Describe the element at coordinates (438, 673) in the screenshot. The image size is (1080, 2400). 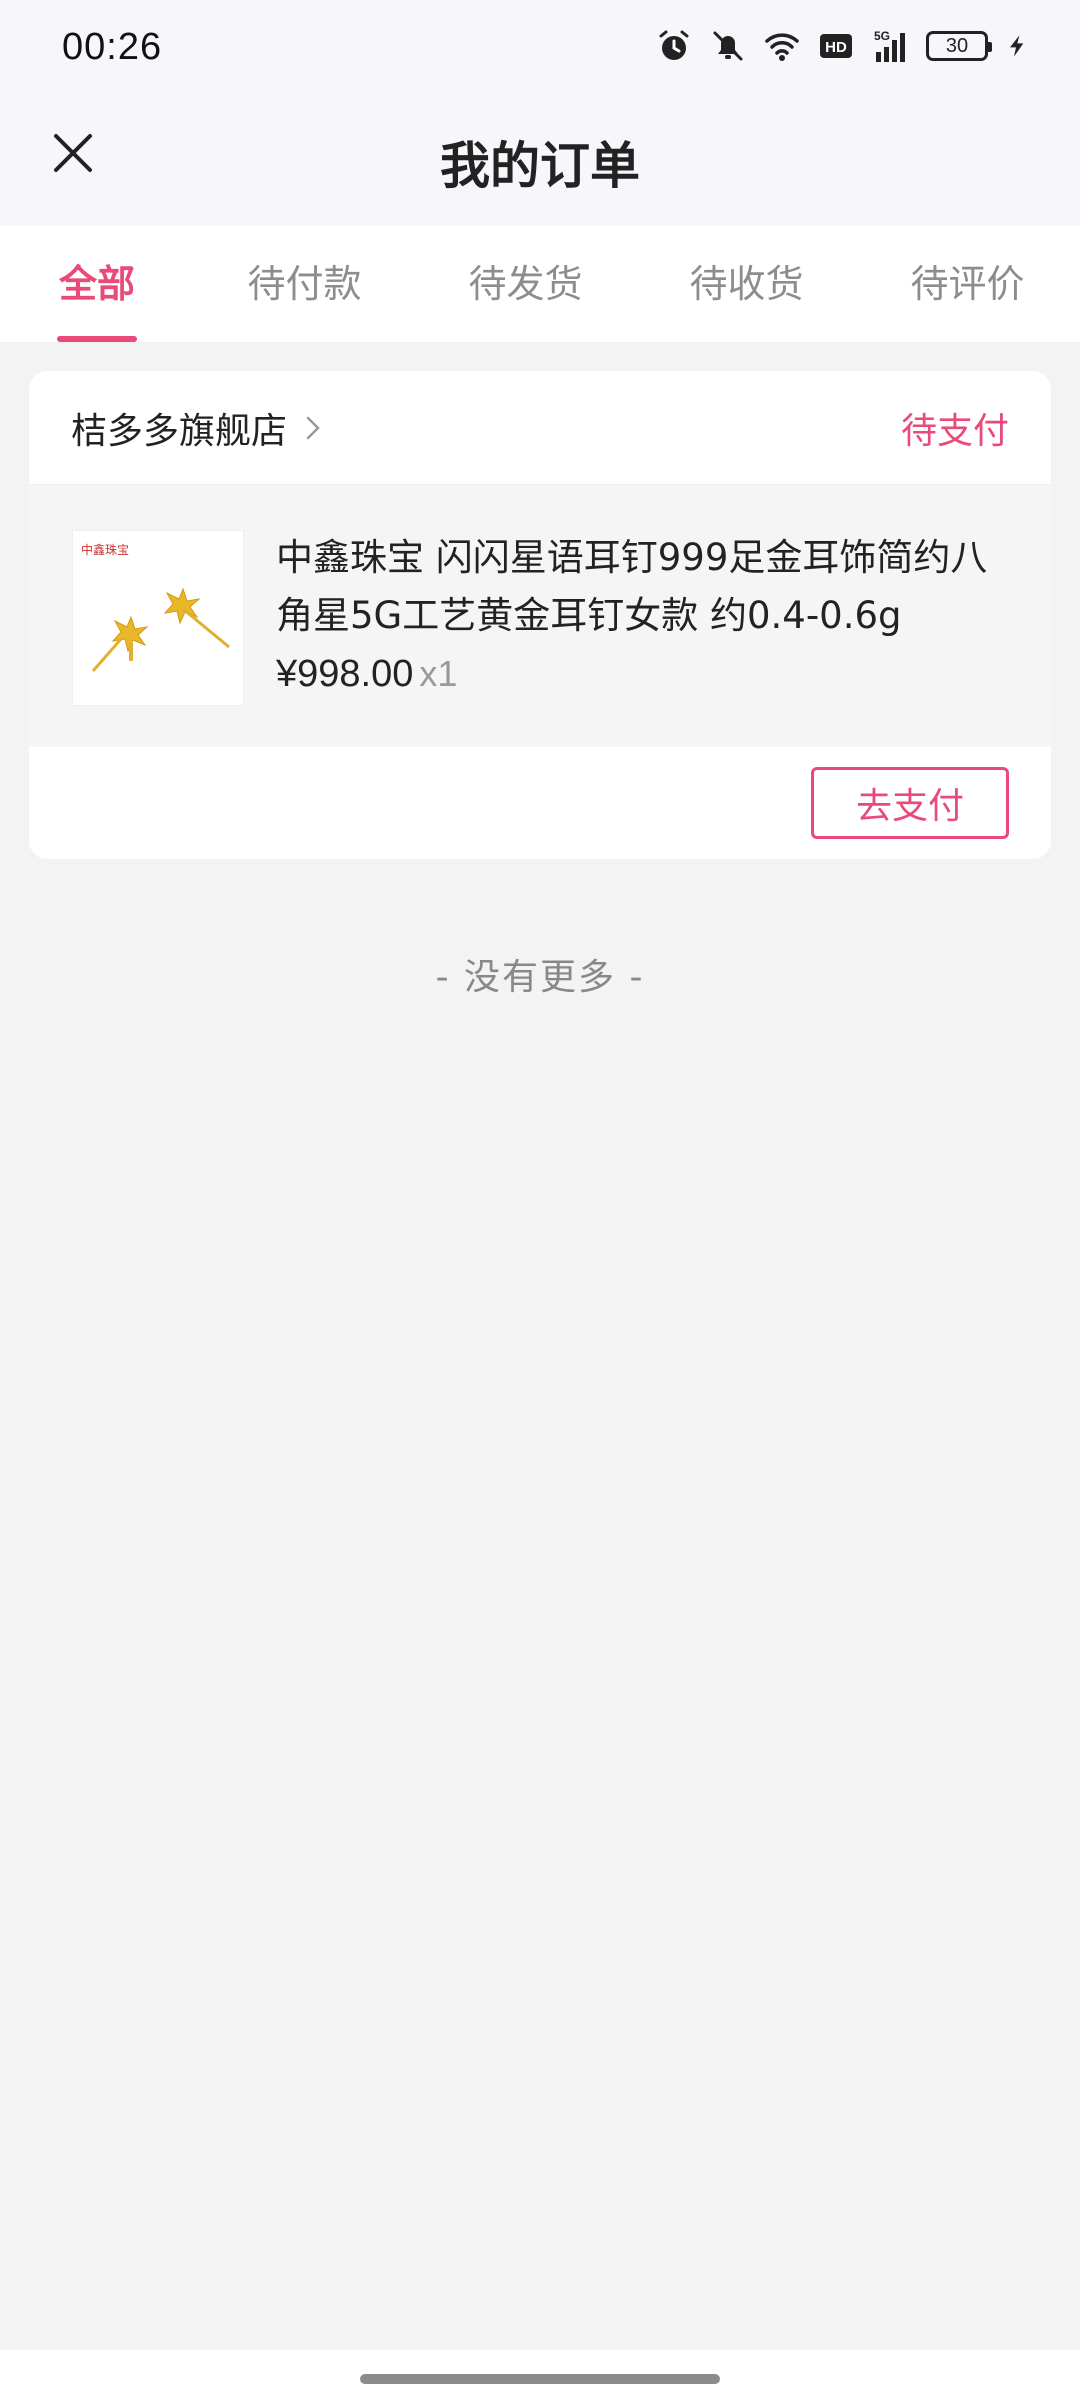
I see `product-quantity: x1` at that location.